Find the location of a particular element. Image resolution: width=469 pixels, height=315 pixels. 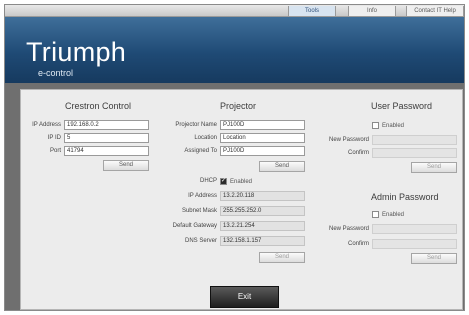

admin-confirm-input is located at coordinates (414, 244).